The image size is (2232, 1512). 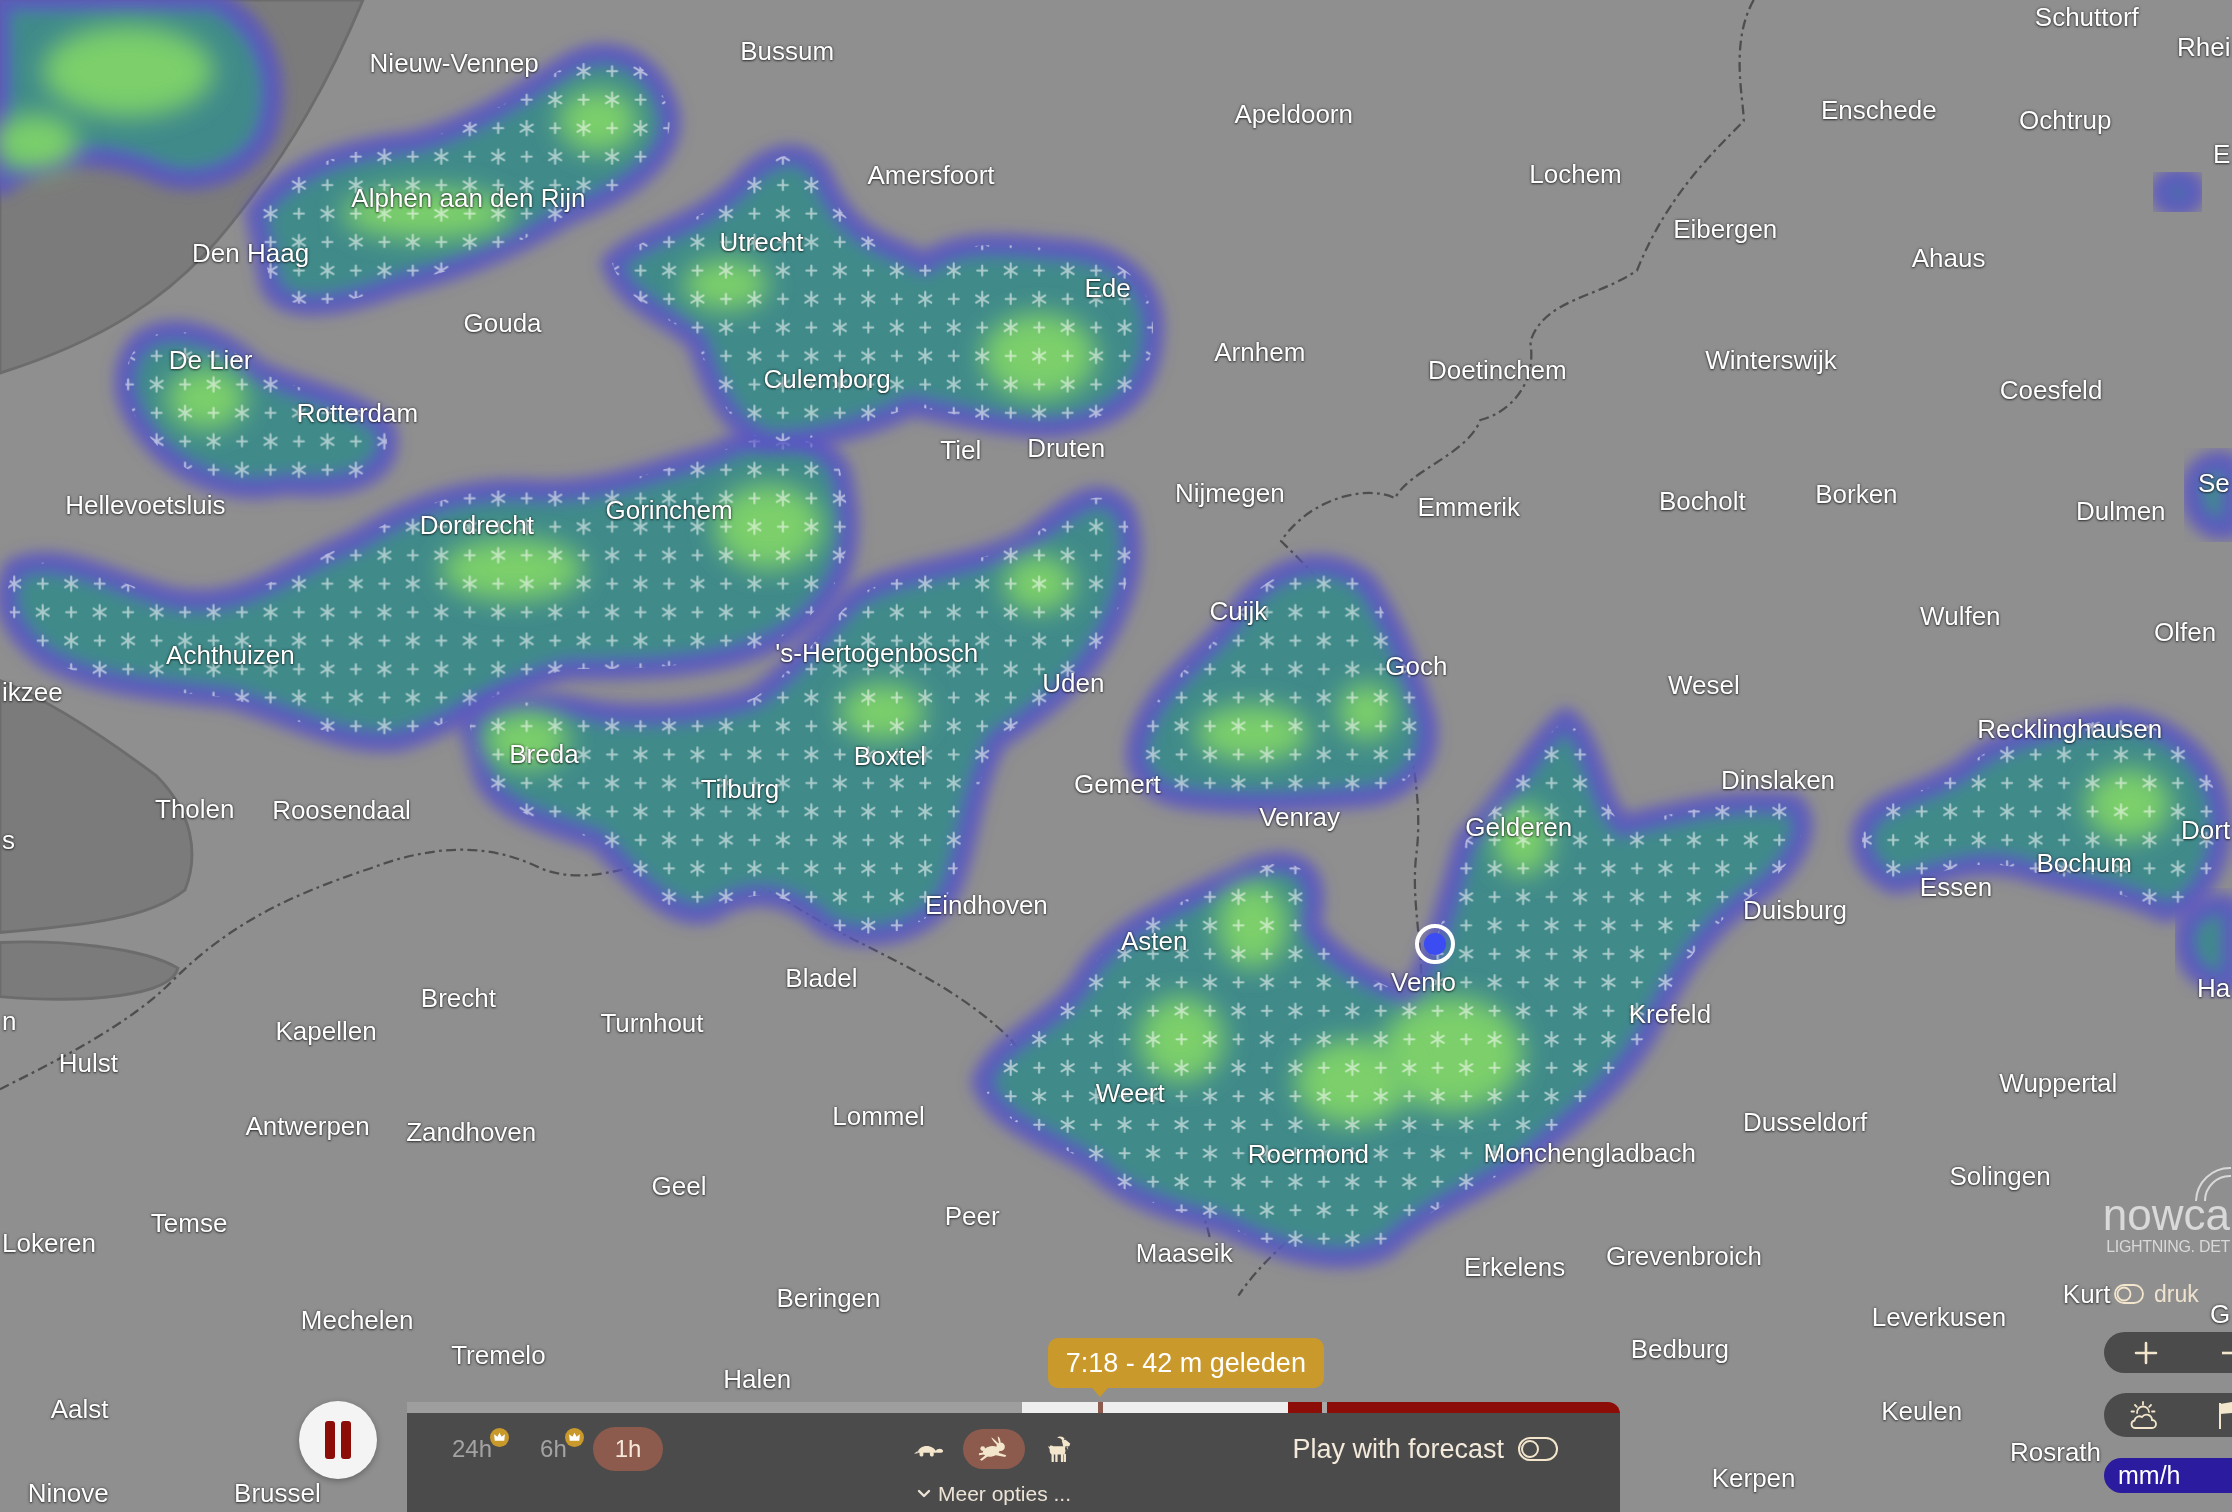 What do you see at coordinates (498, 1355) in the screenshot?
I see `place-label: Tremelo` at bounding box center [498, 1355].